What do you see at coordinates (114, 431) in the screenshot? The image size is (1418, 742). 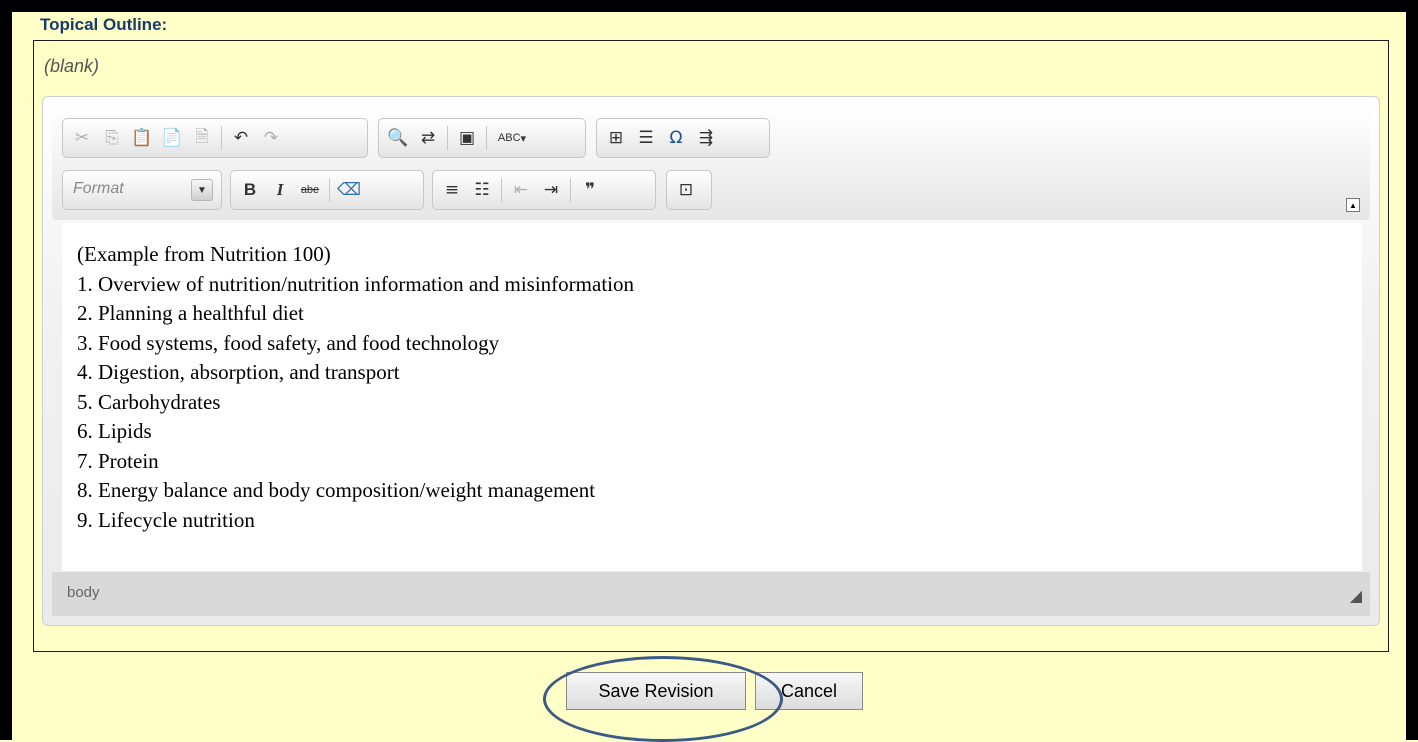 I see `content-line: 6. Lipids` at bounding box center [114, 431].